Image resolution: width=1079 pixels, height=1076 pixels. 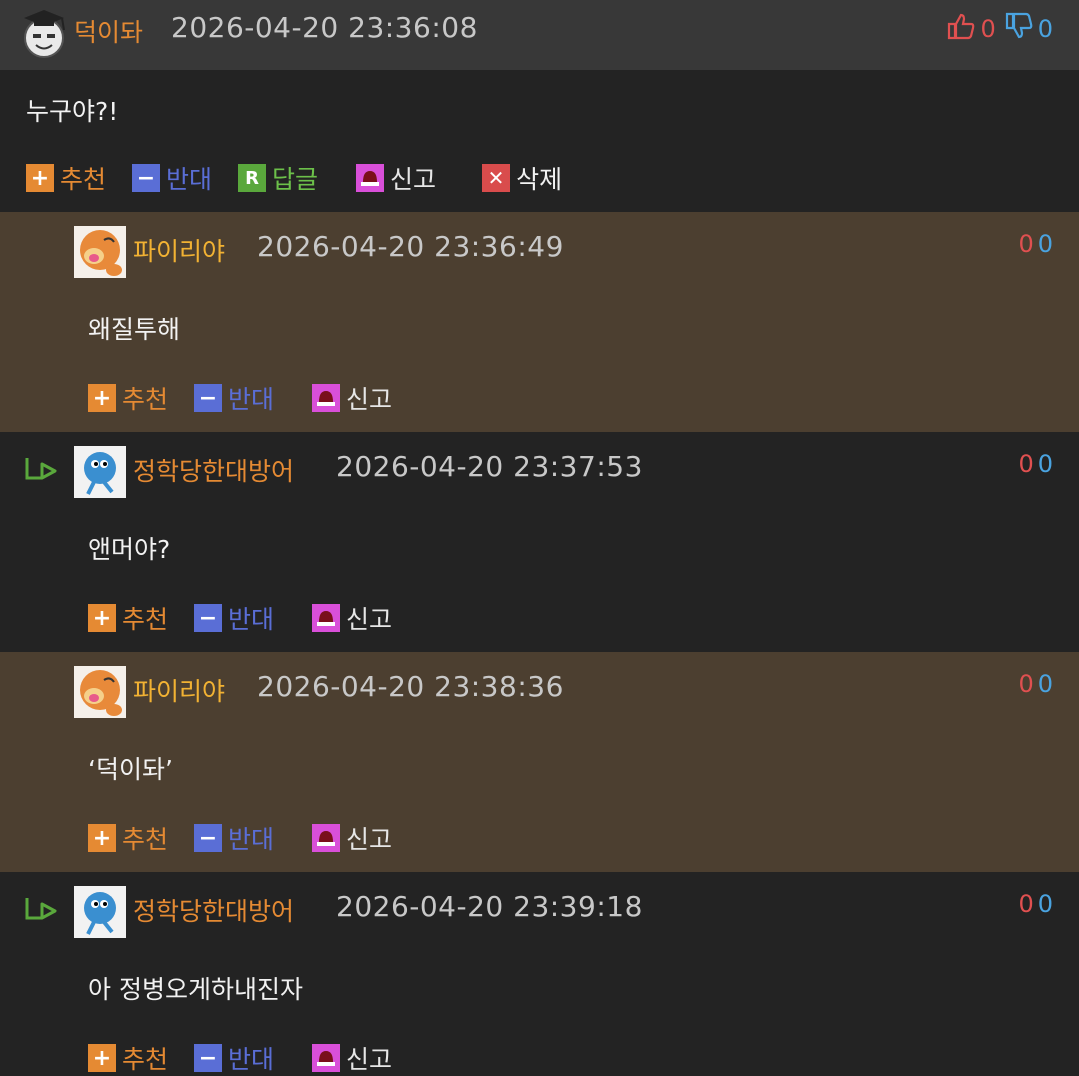 I want to click on comment-actions: + 추천 − 반대 R 답글 신고 ✕ 삭제, so click(x=307, y=178).